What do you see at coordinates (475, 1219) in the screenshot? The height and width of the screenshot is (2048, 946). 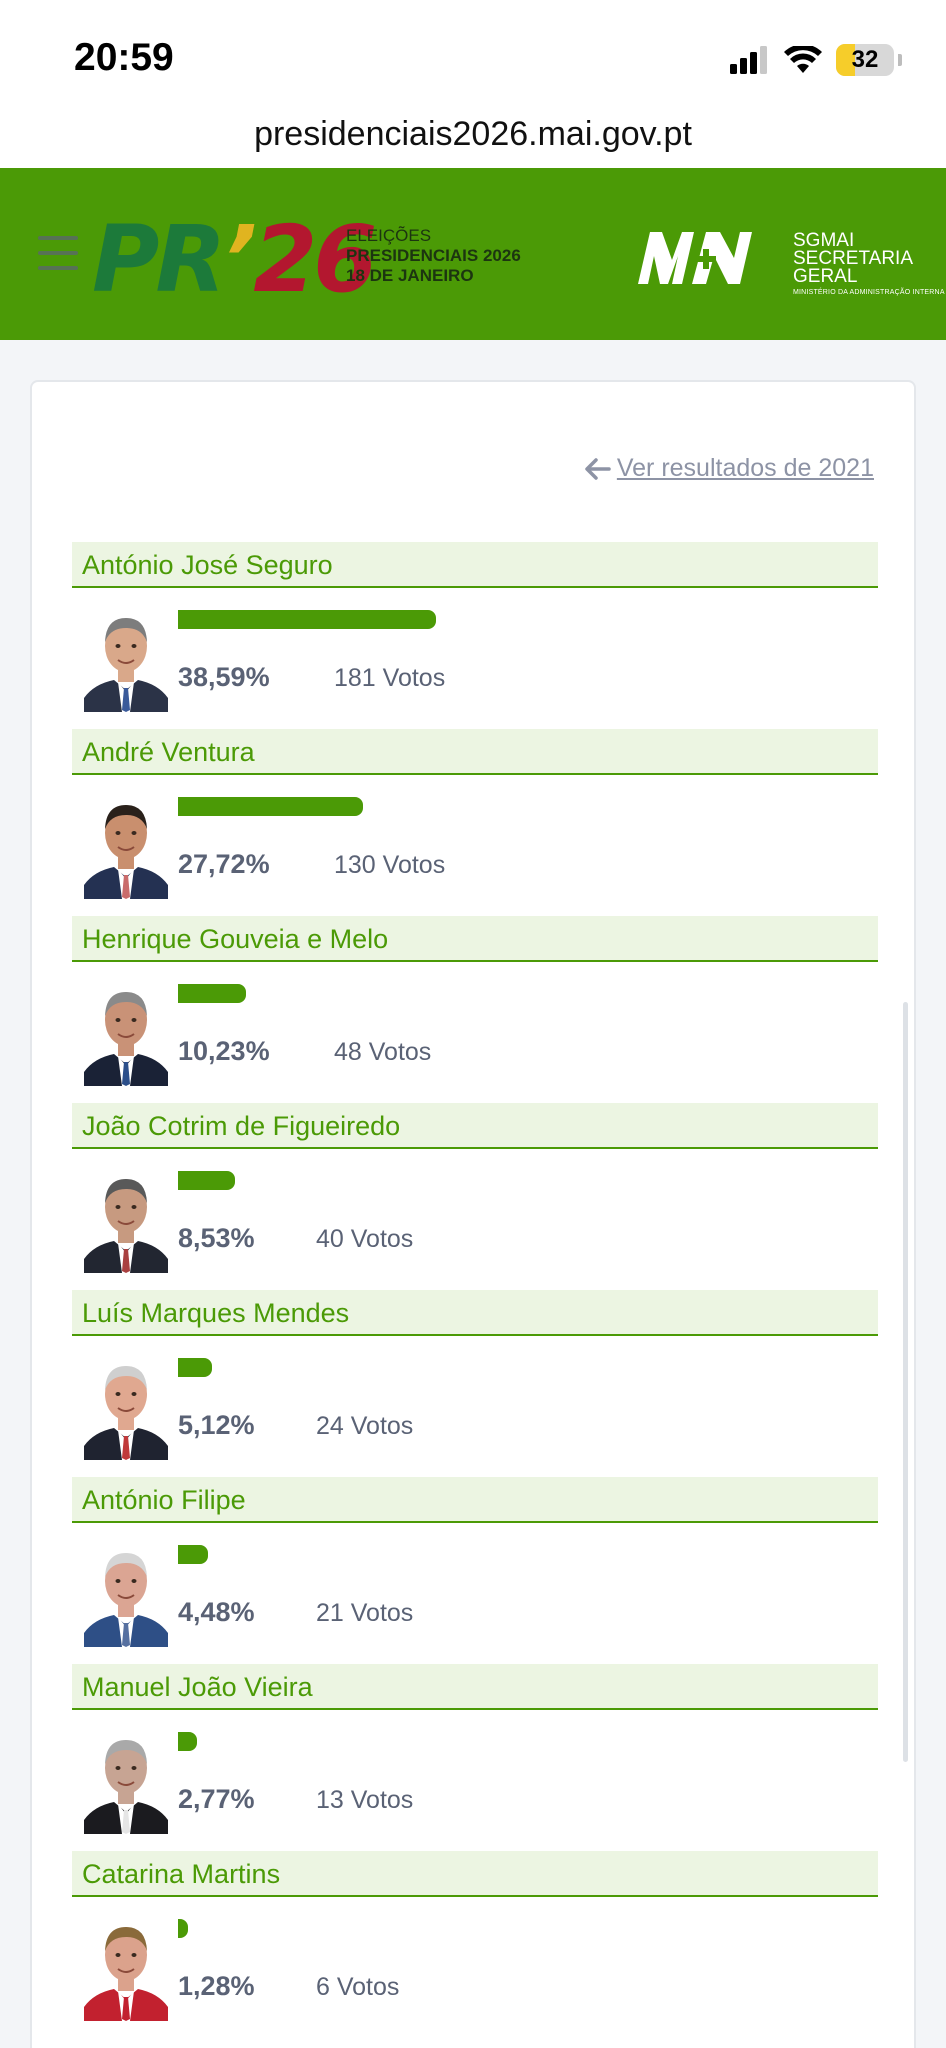 I see `candidate-result: 8,53% 40 Votos` at bounding box center [475, 1219].